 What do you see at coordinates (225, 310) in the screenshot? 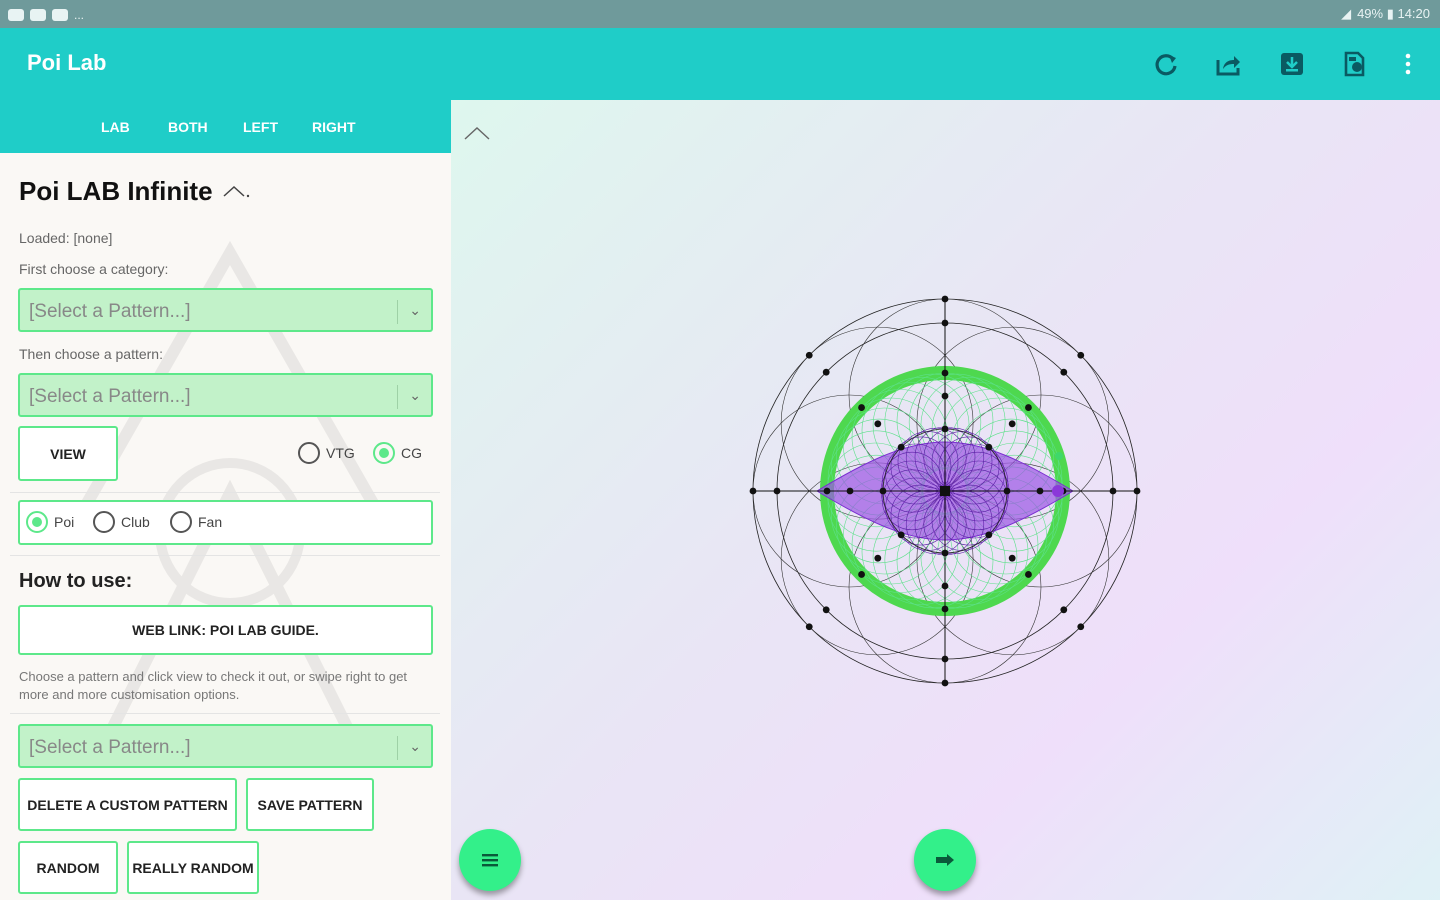
I see `category-select: [Select a Pattern...] ⌄` at bounding box center [225, 310].